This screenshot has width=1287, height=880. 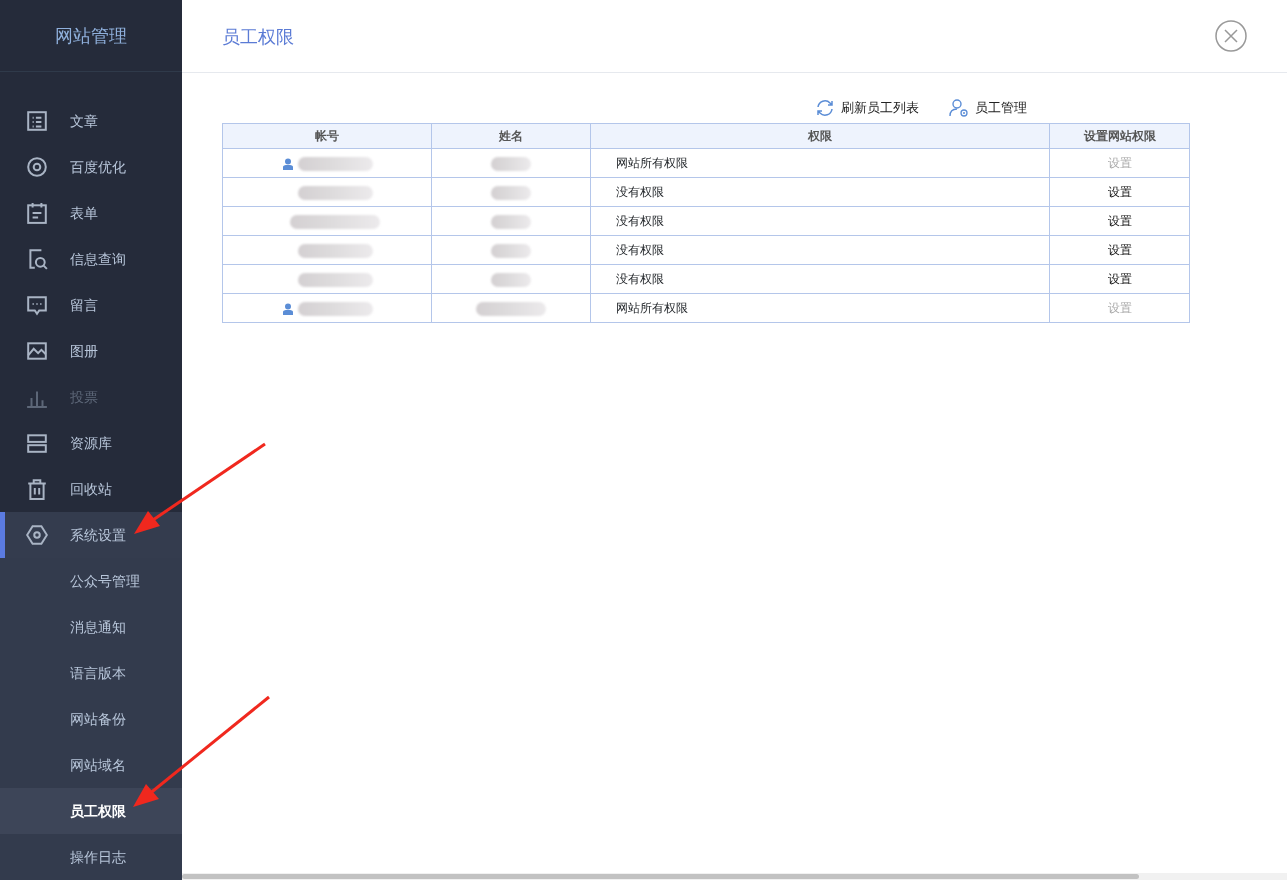 What do you see at coordinates (37, 259) in the screenshot?
I see `search-document-icon` at bounding box center [37, 259].